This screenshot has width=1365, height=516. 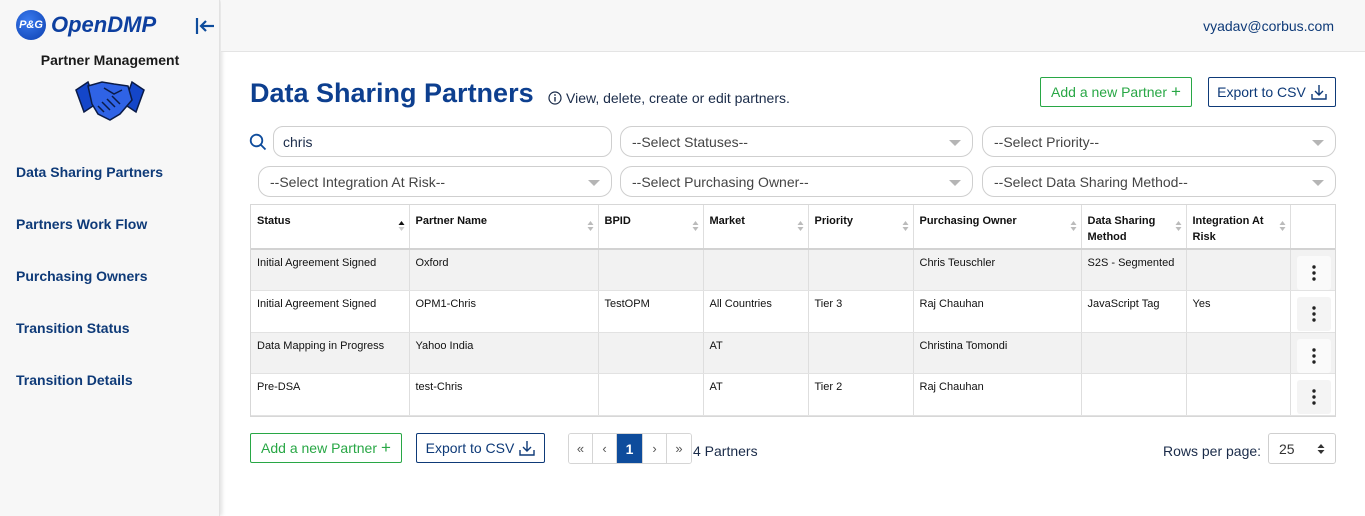 I want to click on column-label: Data Sharing Method, so click(x=1121, y=229).